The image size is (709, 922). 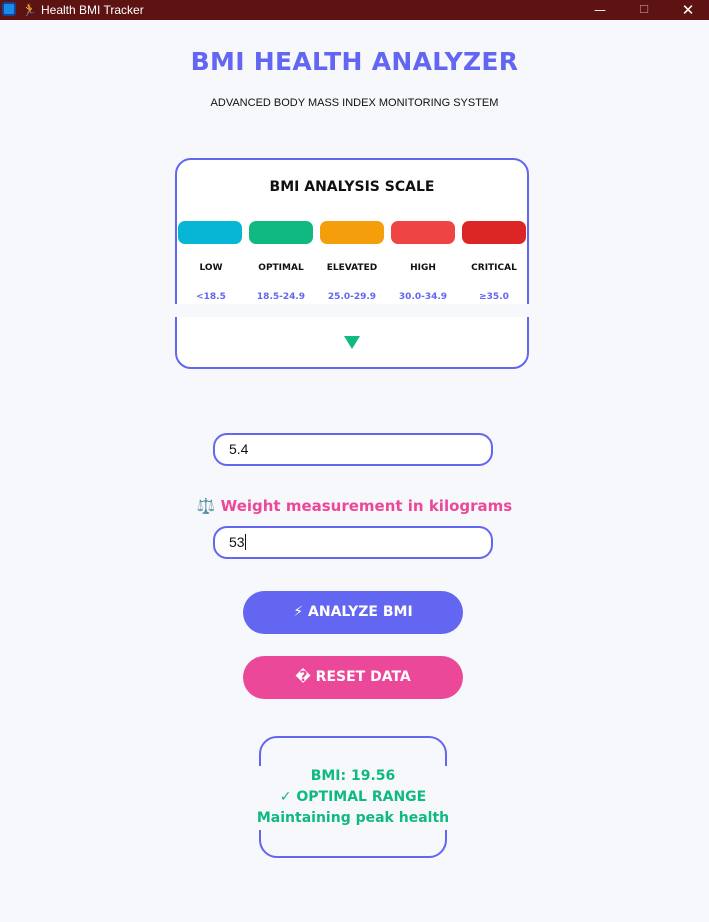 I want to click on scale-label-high: HIGH, so click(x=423, y=268).